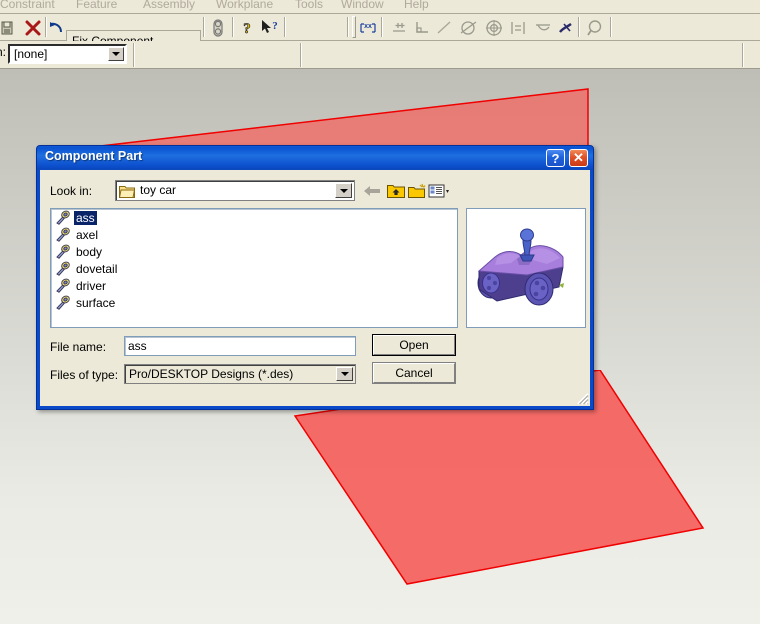 The image size is (760, 624). What do you see at coordinates (94, 156) in the screenshot?
I see `dialog-title: Component Part` at bounding box center [94, 156].